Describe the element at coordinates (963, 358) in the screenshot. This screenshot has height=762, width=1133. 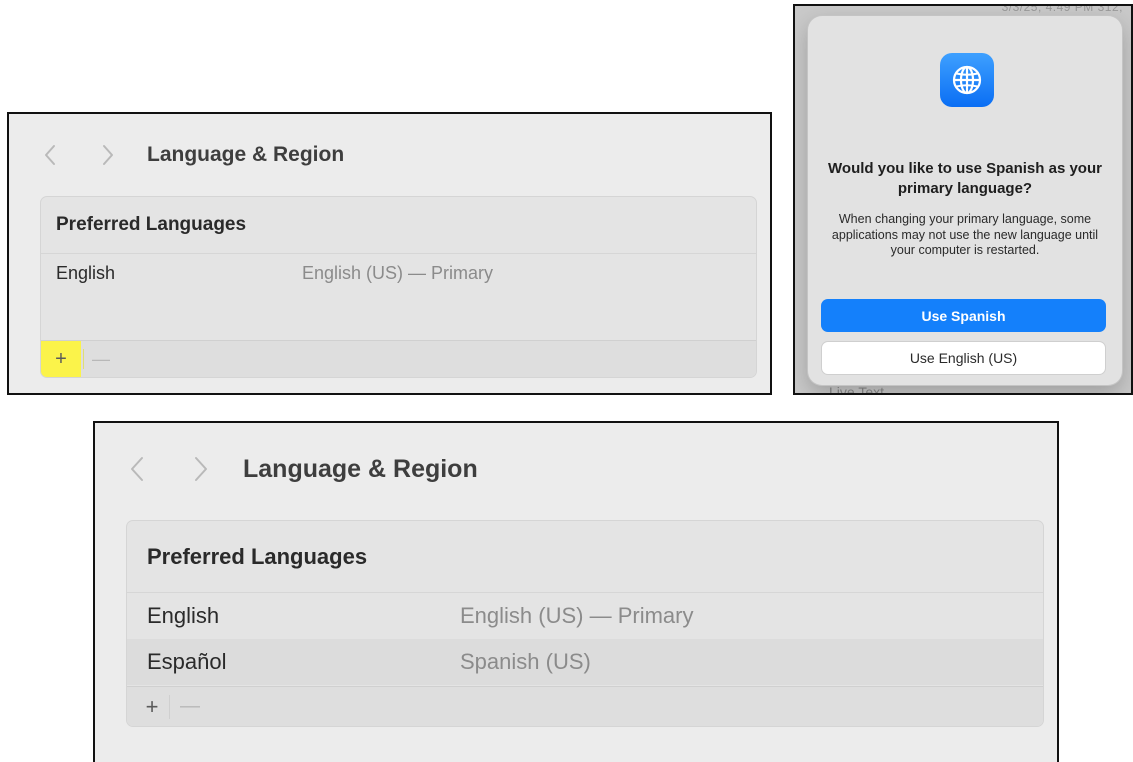
I see `use-english-button: Use English (US)` at that location.